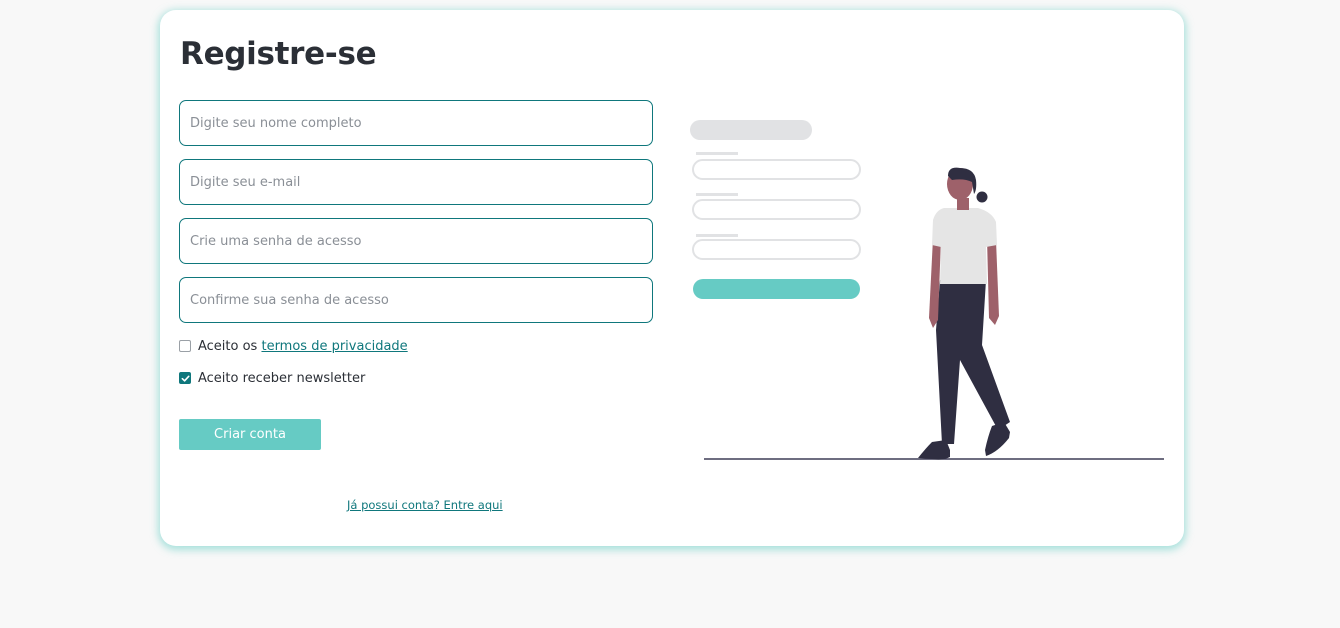 Image resolution: width=1340 pixels, height=628 pixels. What do you see at coordinates (230, 346) in the screenshot?
I see `terms-label-prefix: Aceito os` at bounding box center [230, 346].